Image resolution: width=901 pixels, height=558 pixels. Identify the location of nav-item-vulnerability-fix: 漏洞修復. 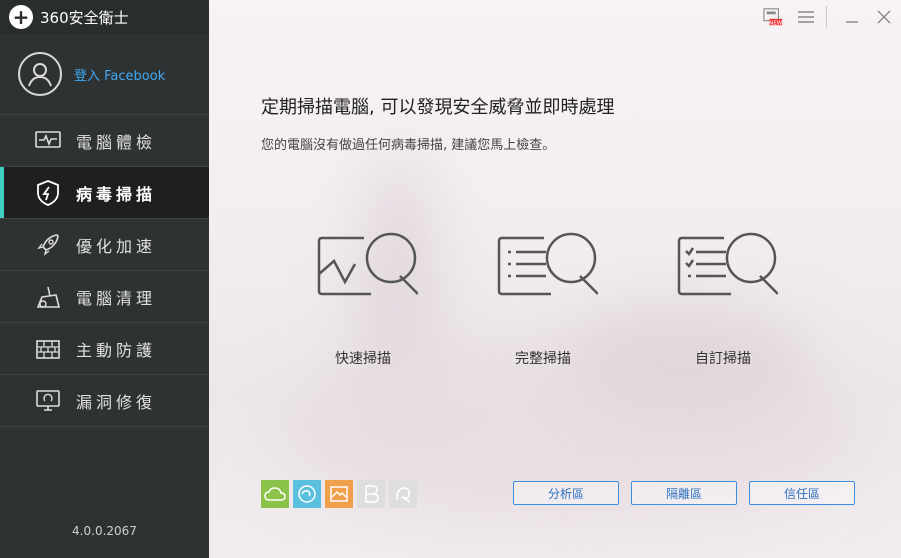
(104, 401).